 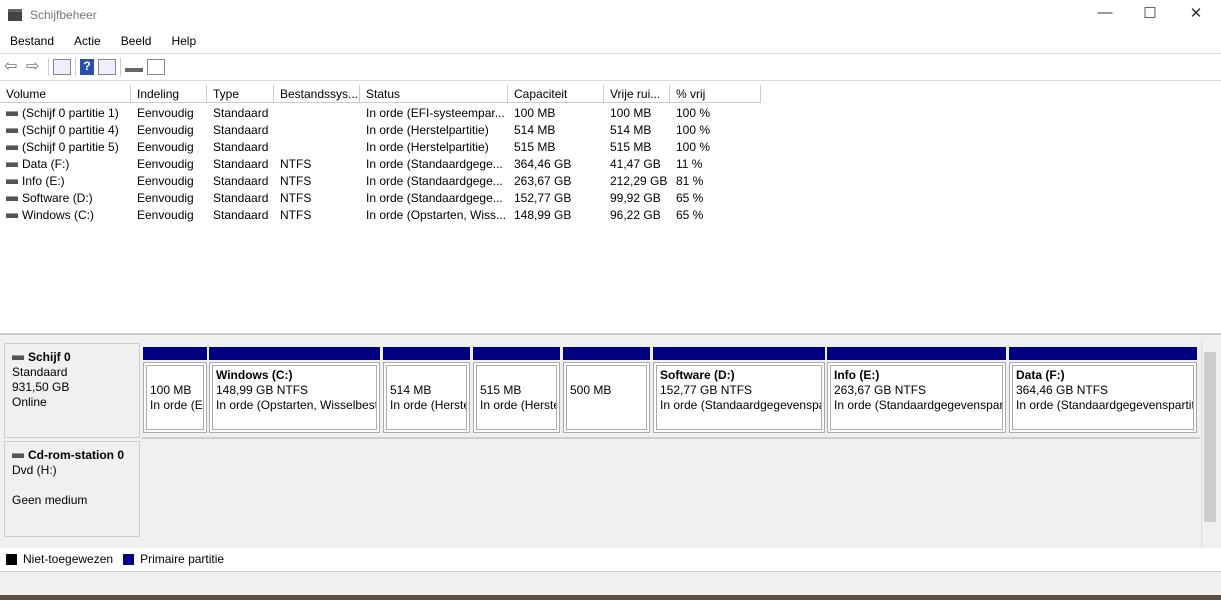 I want to click on cell-5: 364,46 GB, so click(x=556, y=164).